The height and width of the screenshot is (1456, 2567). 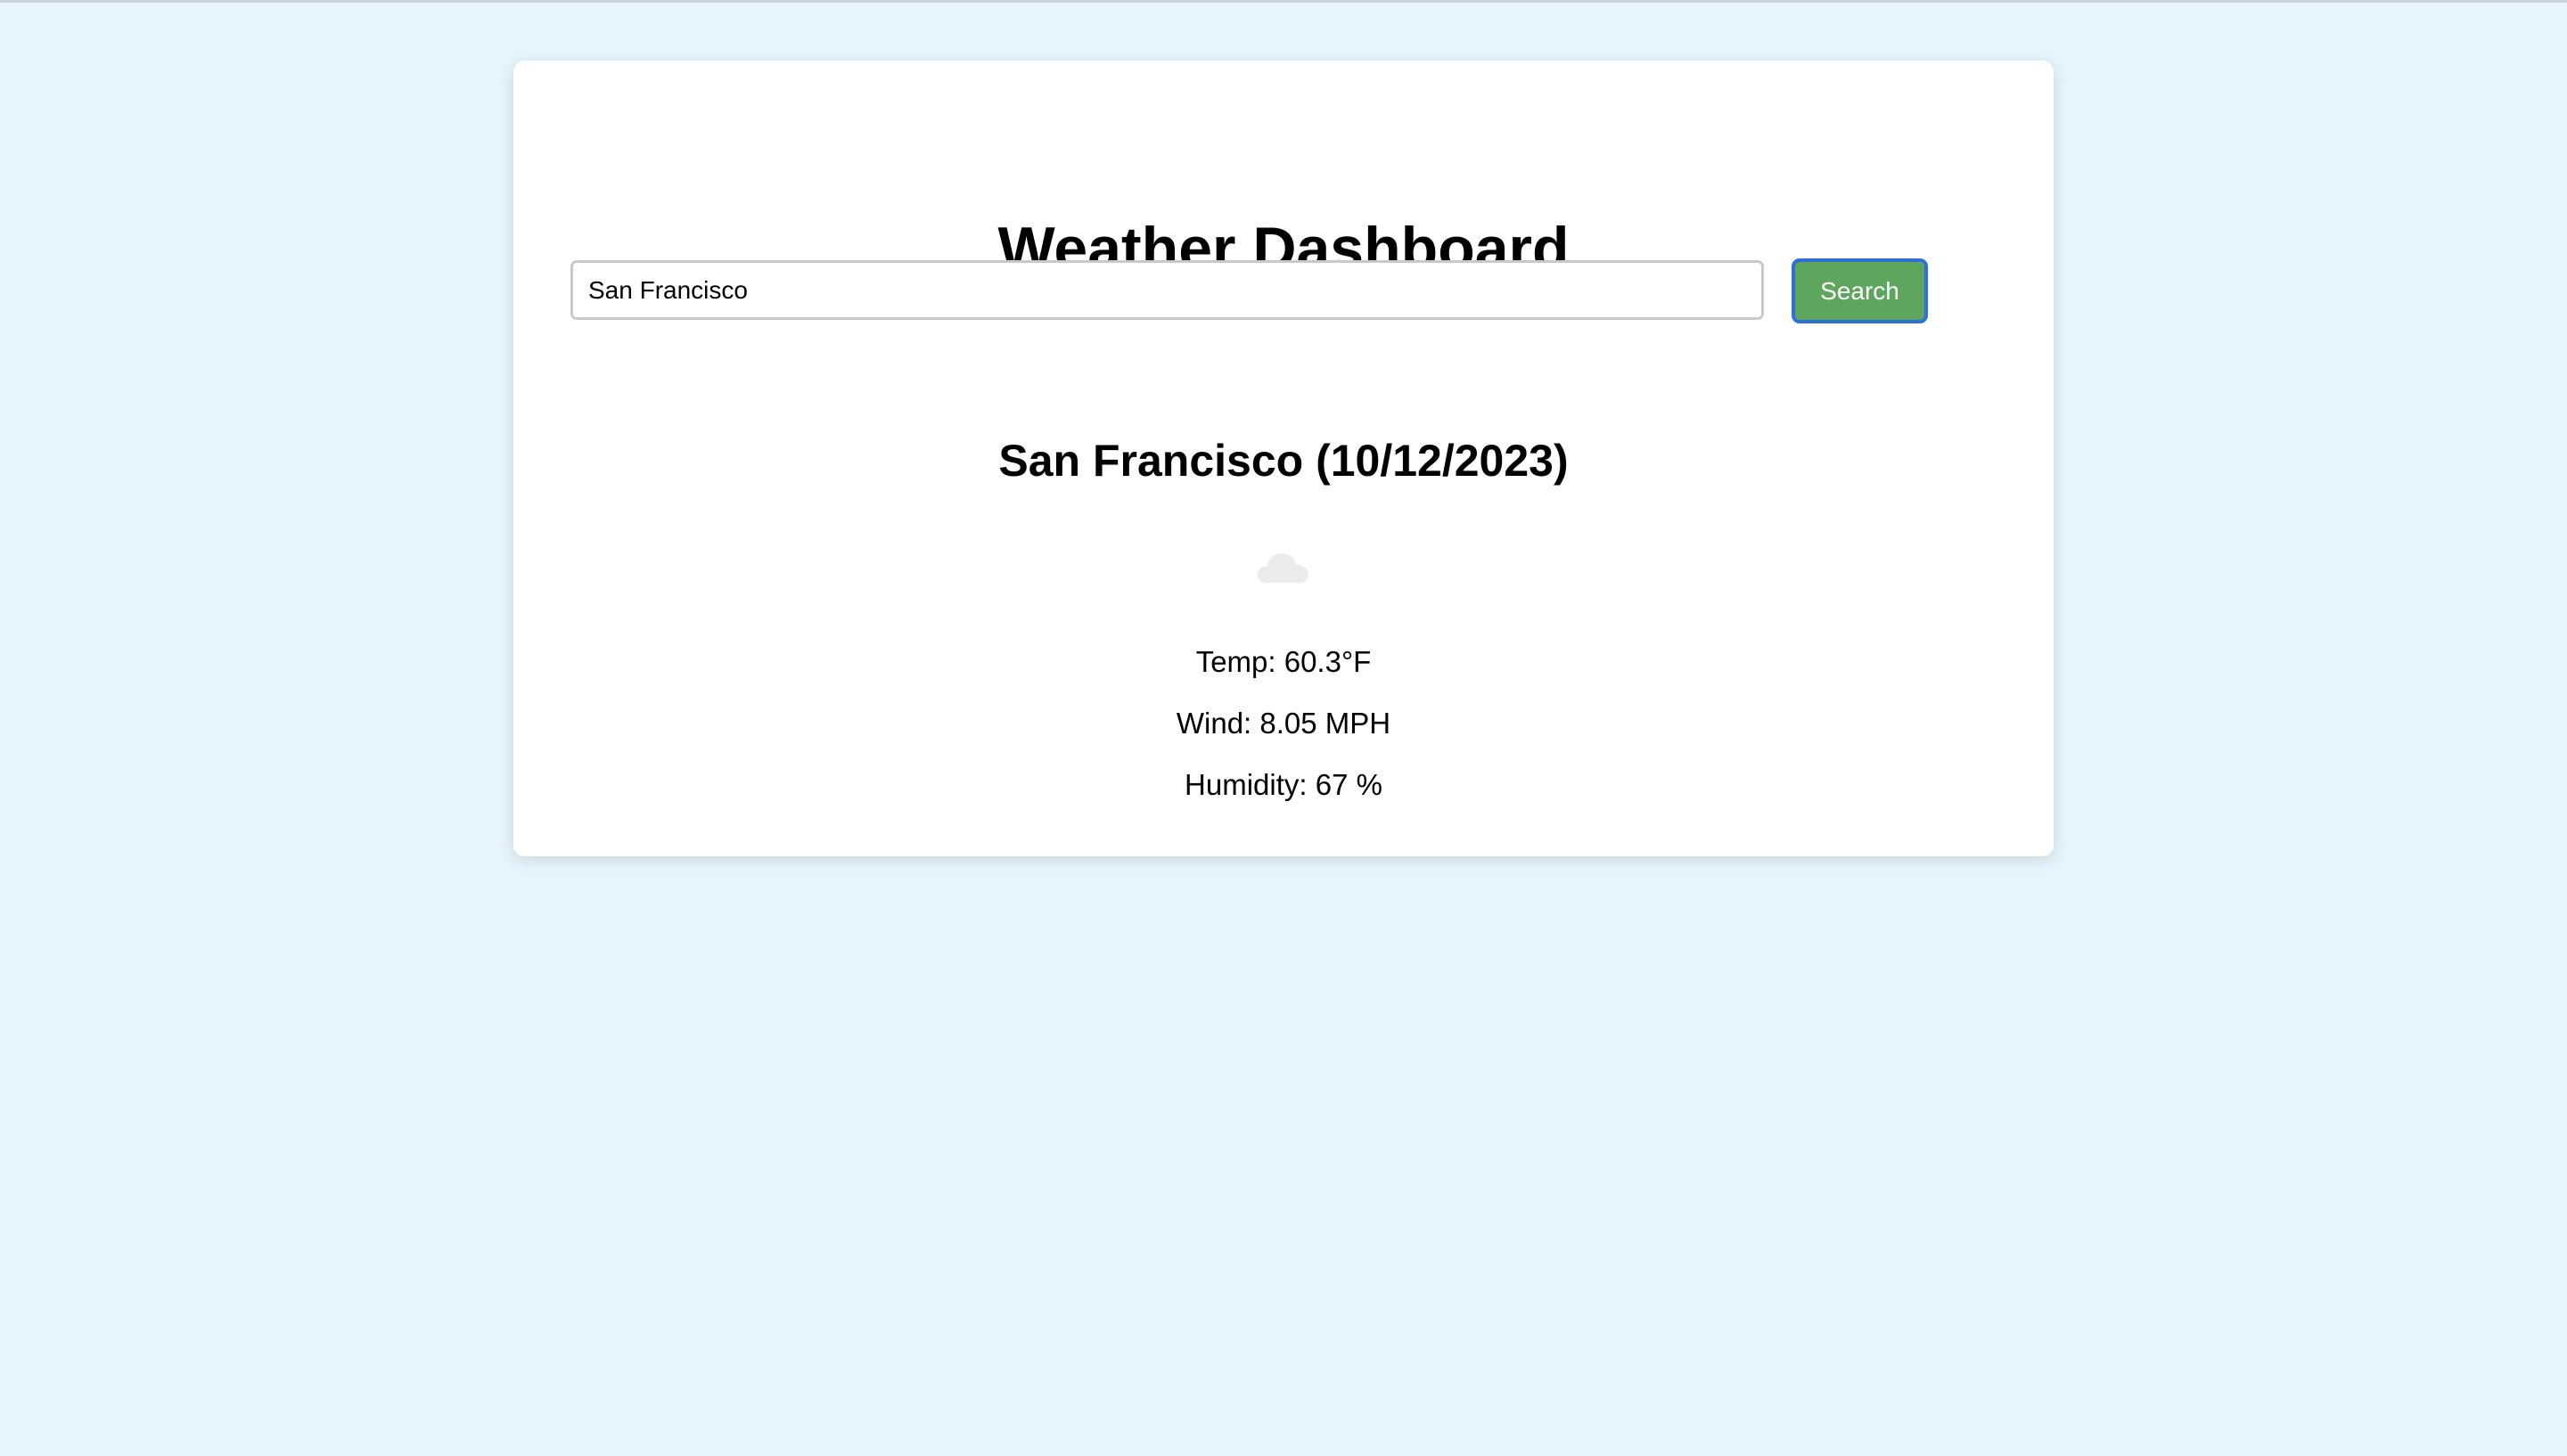 I want to click on city-search-input, so click(x=1167, y=290).